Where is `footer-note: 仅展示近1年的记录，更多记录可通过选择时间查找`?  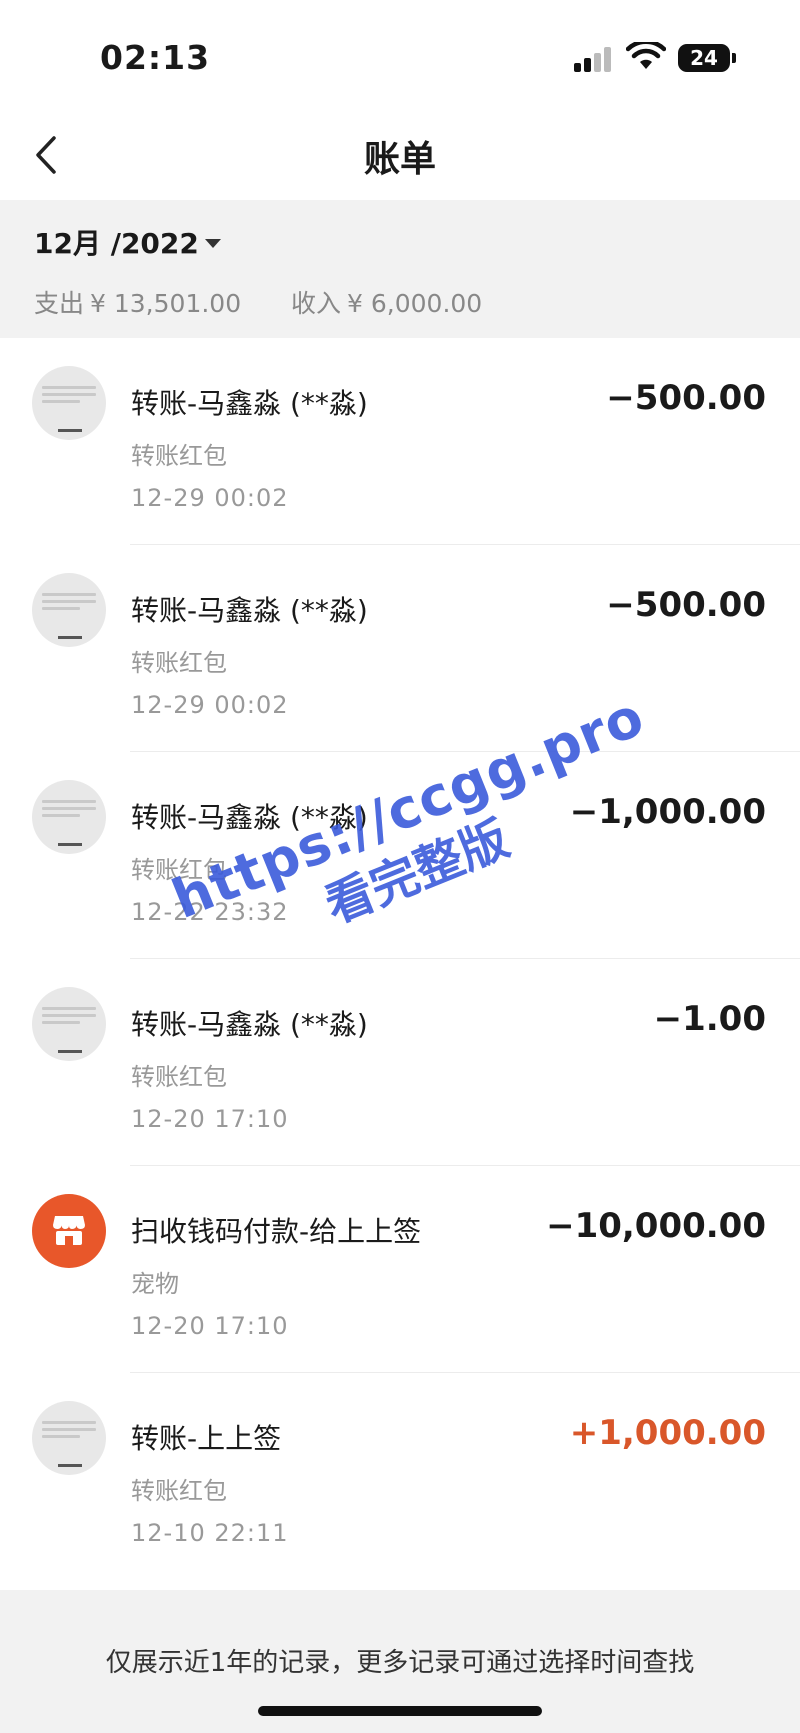
footer-note: 仅展示近1年的记录，更多记录可通过选择时间查找 is located at coordinates (400, 1663).